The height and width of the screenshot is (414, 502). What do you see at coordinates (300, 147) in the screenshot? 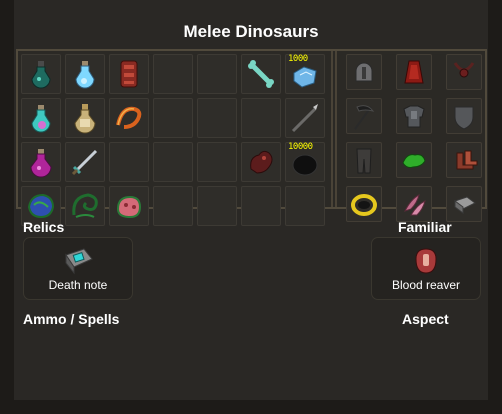
I see `item-quantity: 10000` at bounding box center [300, 147].